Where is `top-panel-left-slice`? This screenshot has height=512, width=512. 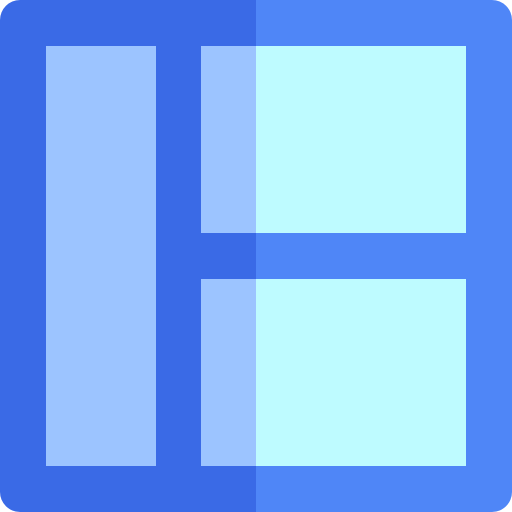
top-panel-left-slice is located at coordinates (228, 139).